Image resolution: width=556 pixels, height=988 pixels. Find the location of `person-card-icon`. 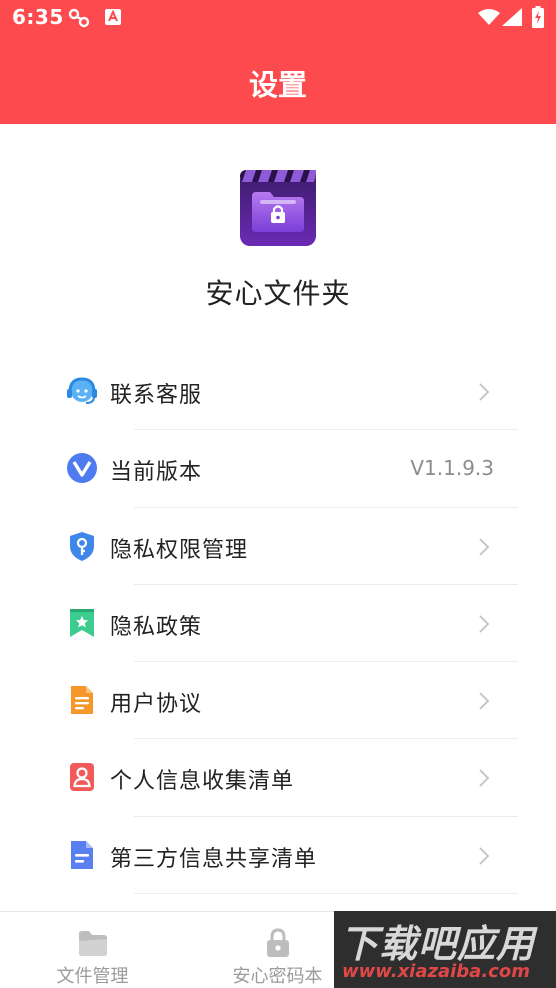

person-card-icon is located at coordinates (82, 777).